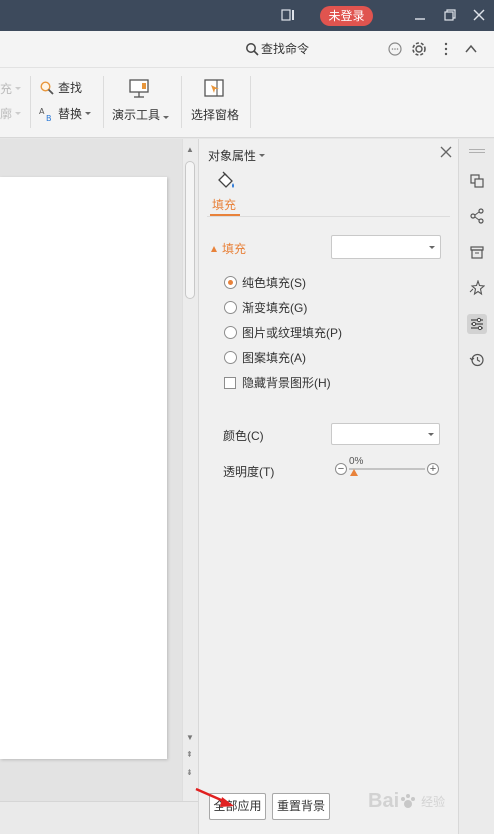 The height and width of the screenshot is (834, 494). What do you see at coordinates (189, 754) in the screenshot?
I see `previous-page-icon: ⇞` at bounding box center [189, 754].